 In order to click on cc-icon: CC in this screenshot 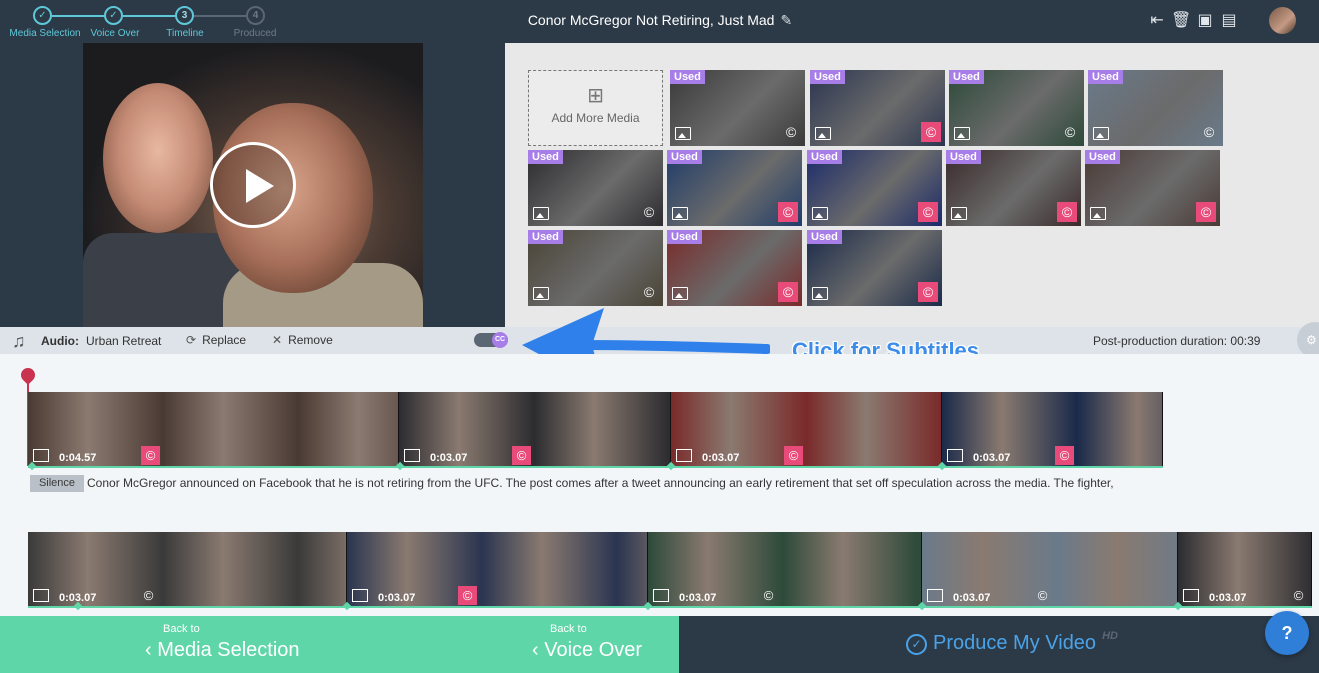, I will do `click(500, 340)`.